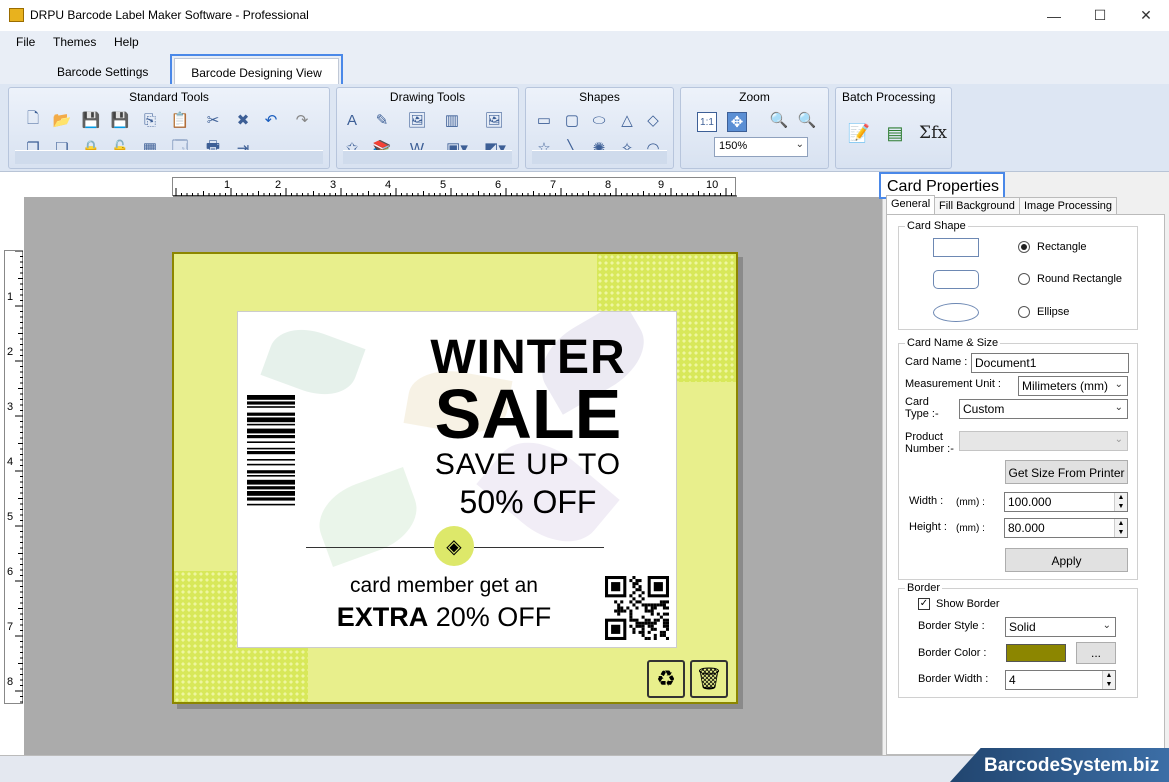 Image resolution: width=1169 pixels, height=782 pixels. I want to click on width-unit-label: (mm) :, so click(970, 502).